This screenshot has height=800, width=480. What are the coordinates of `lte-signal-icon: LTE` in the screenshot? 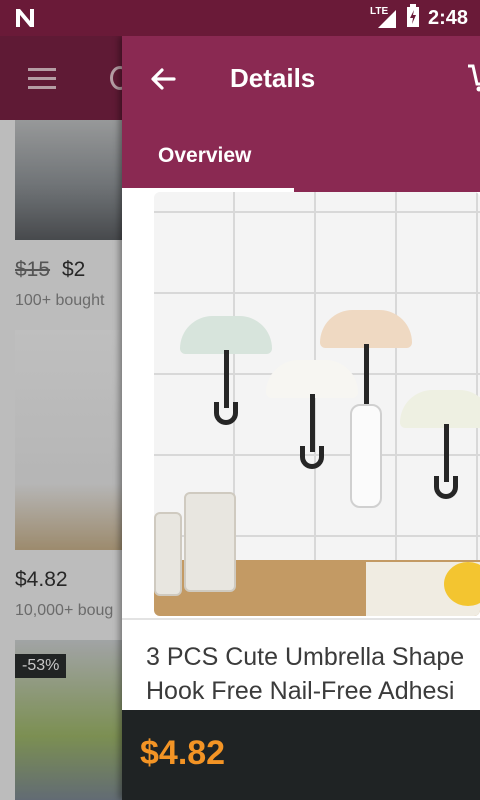 It's located at (384, 18).